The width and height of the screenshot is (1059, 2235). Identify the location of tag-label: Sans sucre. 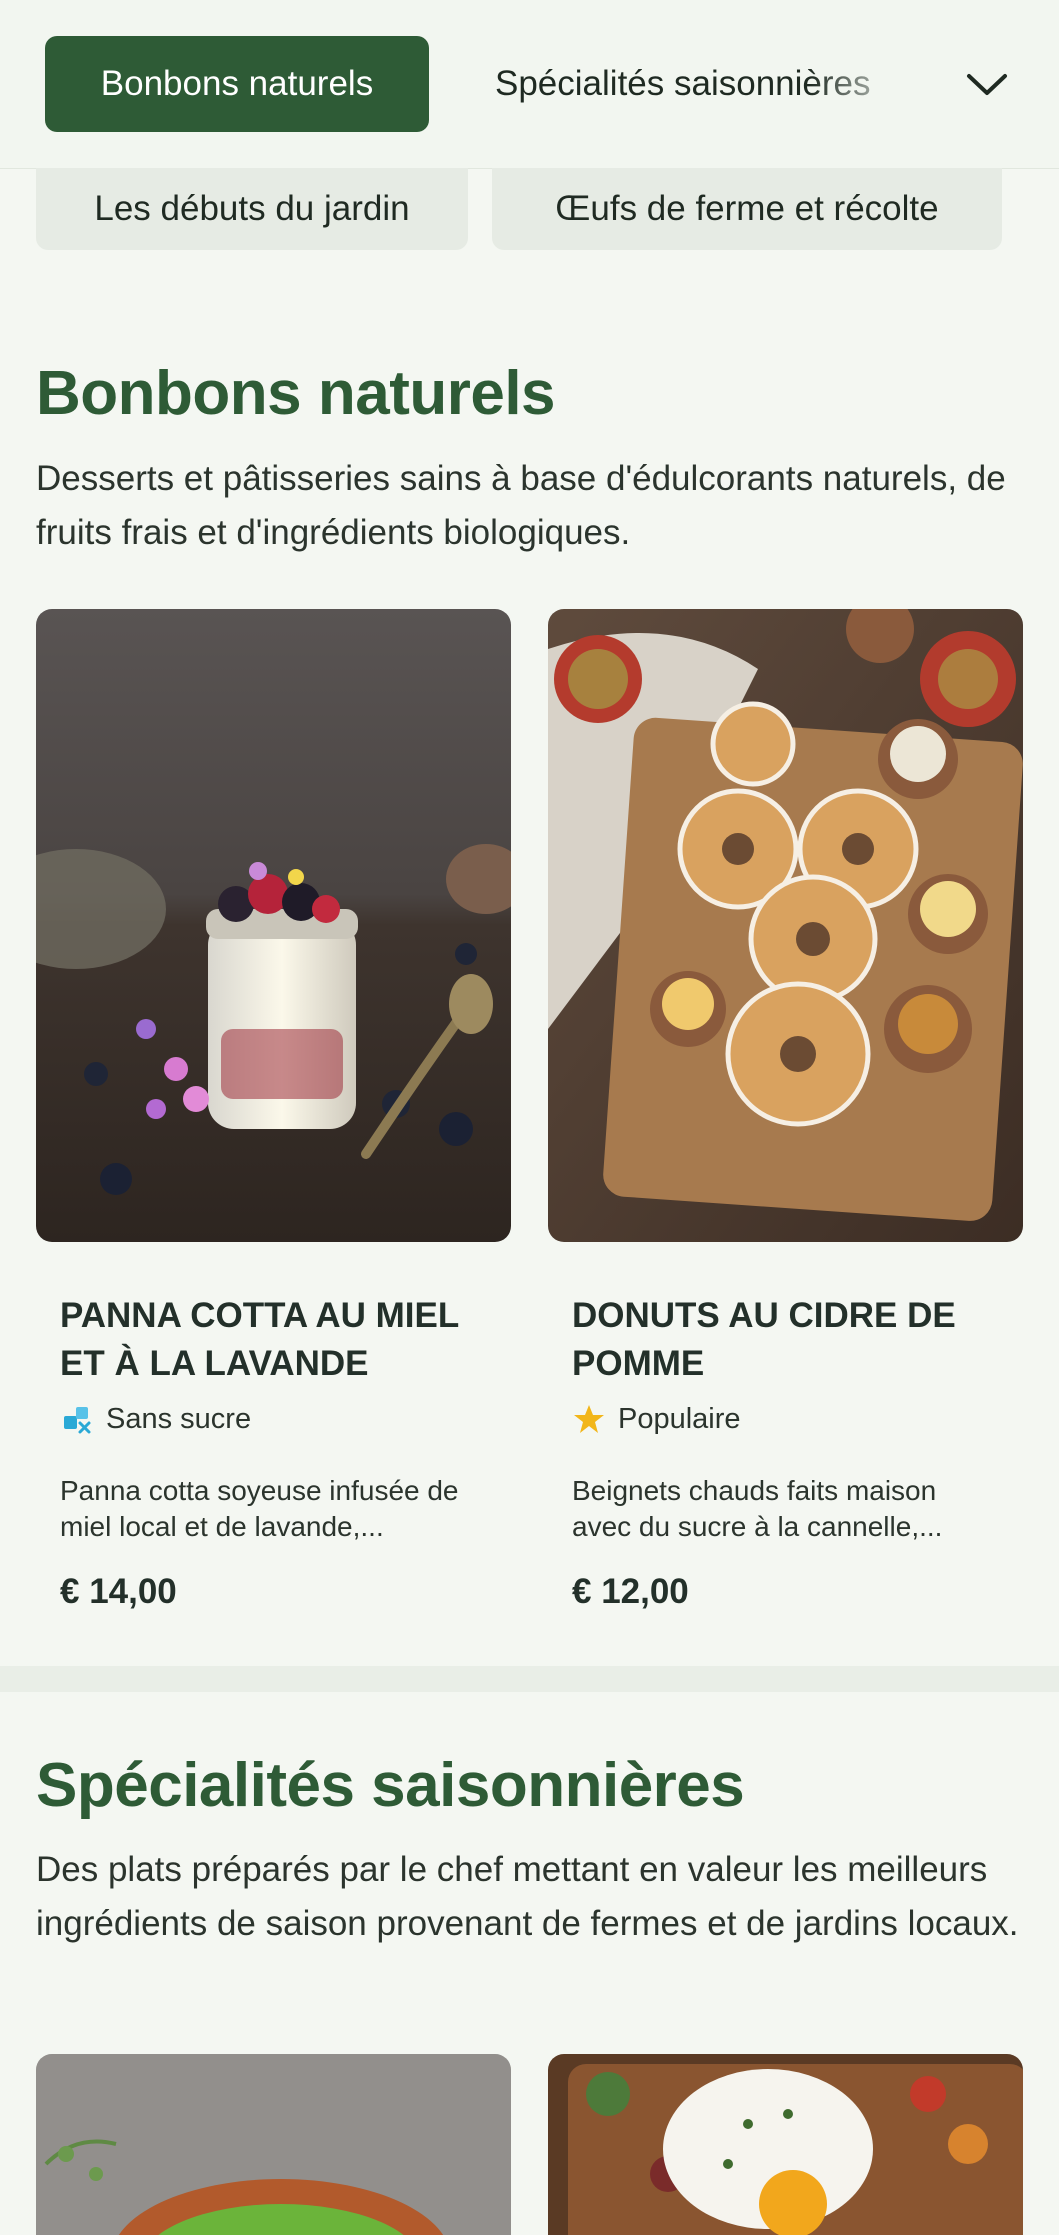
(179, 1418).